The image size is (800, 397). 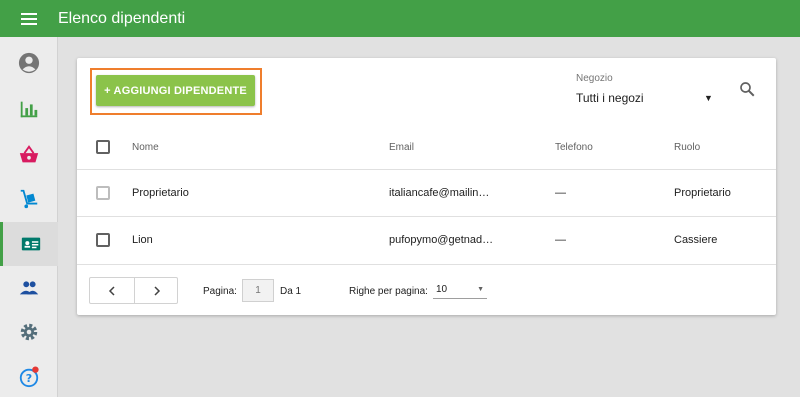 I want to click on select-all-checkbox, so click(x=103, y=147).